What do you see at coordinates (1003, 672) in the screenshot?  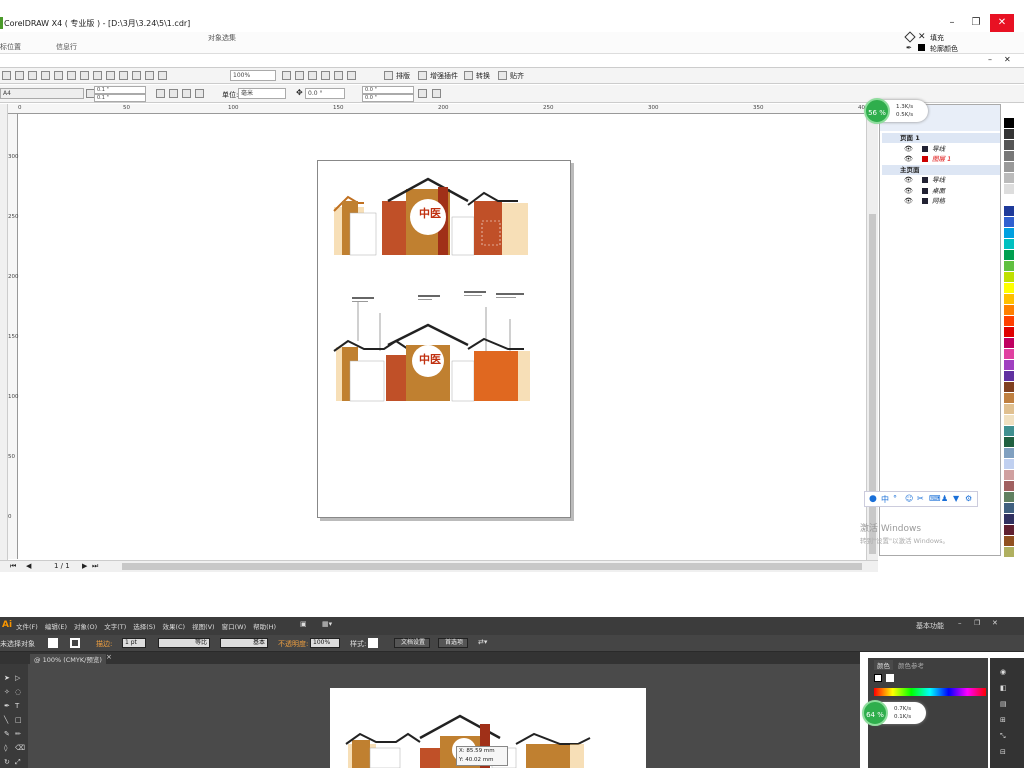 I see `appearance-icon: ◉` at bounding box center [1003, 672].